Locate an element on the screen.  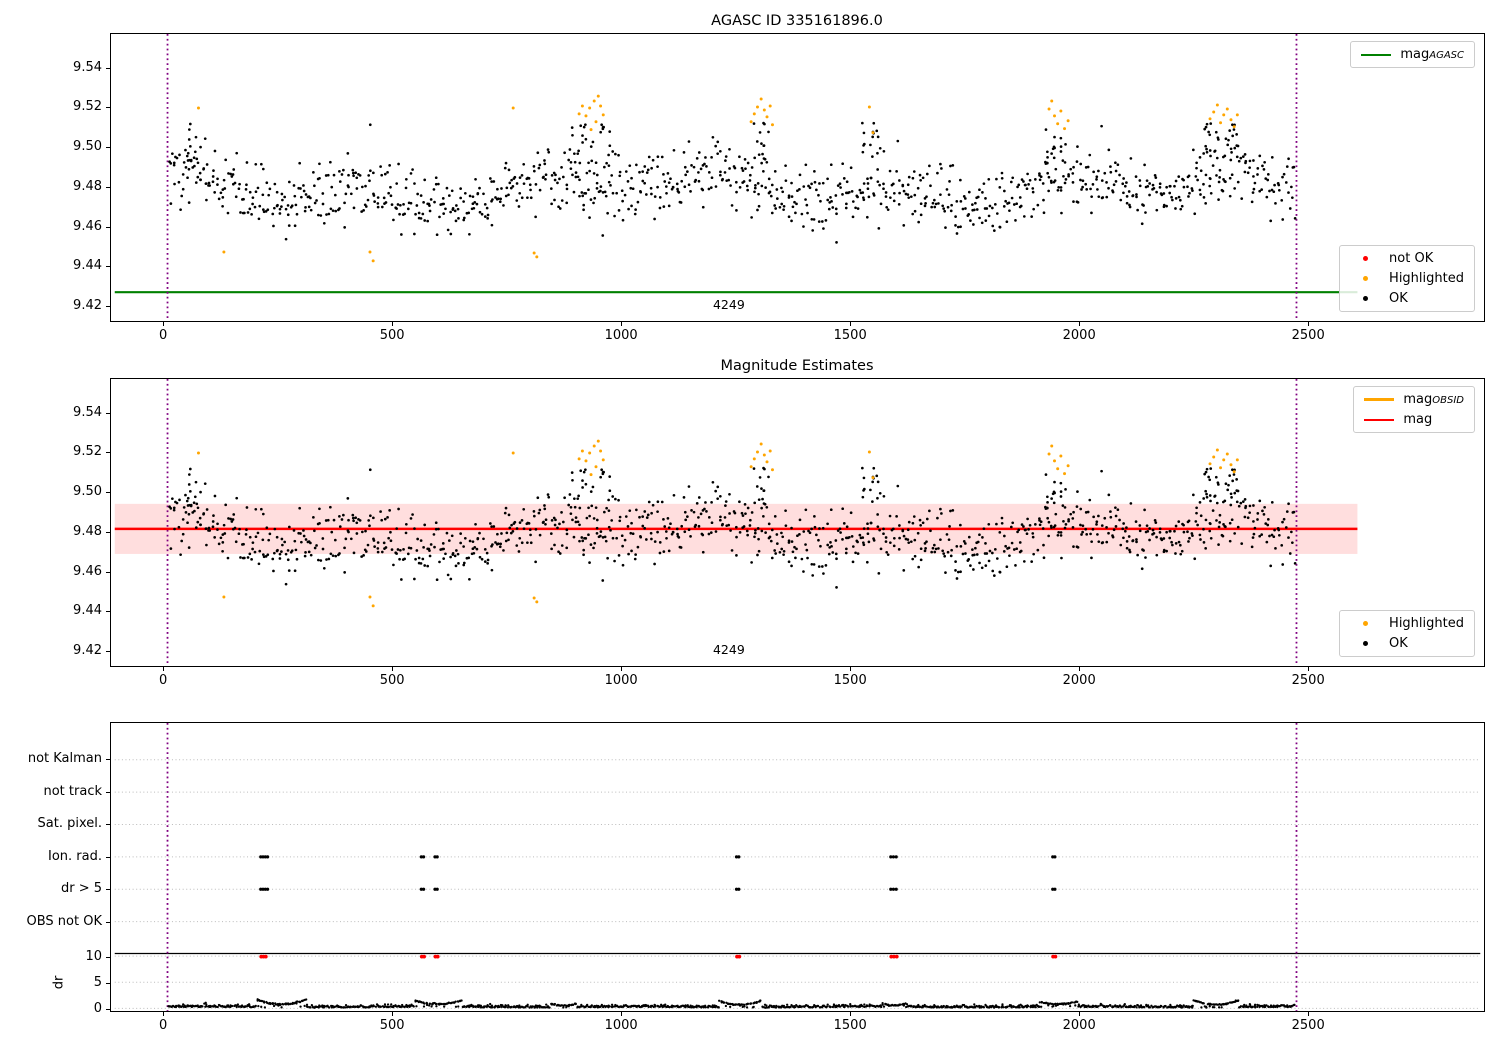
tick-label: 10 is located at coordinates (93, 956).